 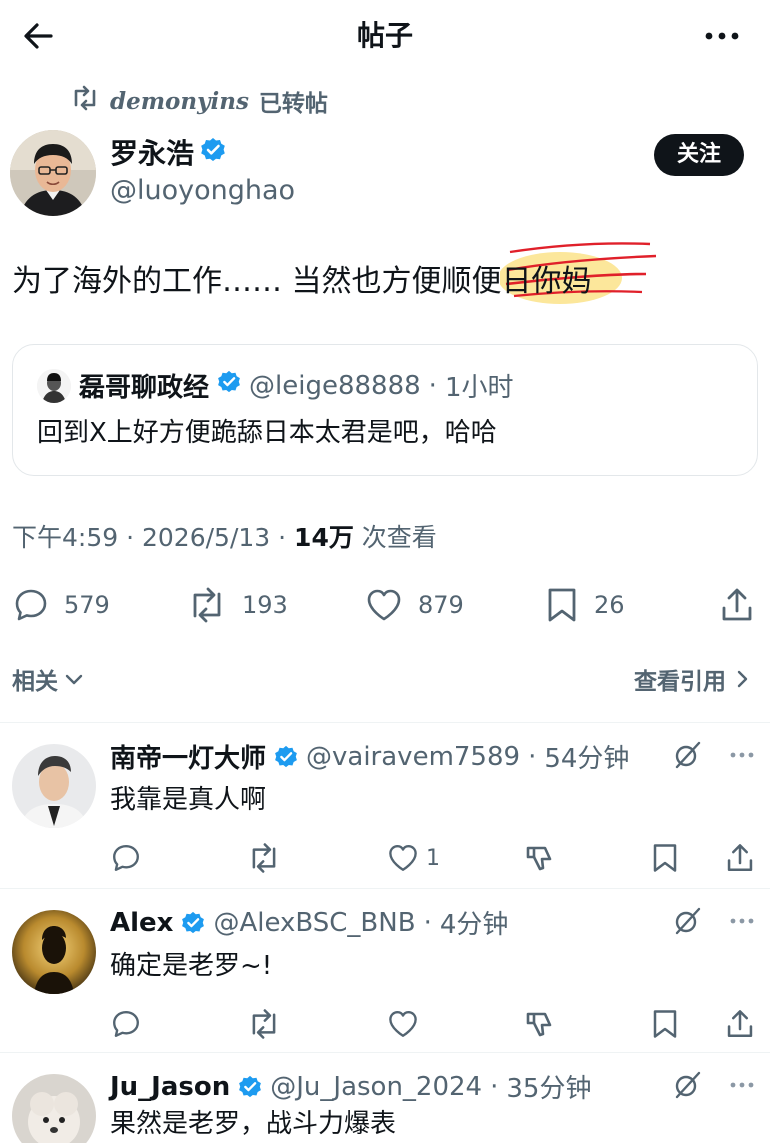 I want to click on quoted-post-header: 磊哥聊政经 @leige88888 · 1小时, so click(x=275, y=385).